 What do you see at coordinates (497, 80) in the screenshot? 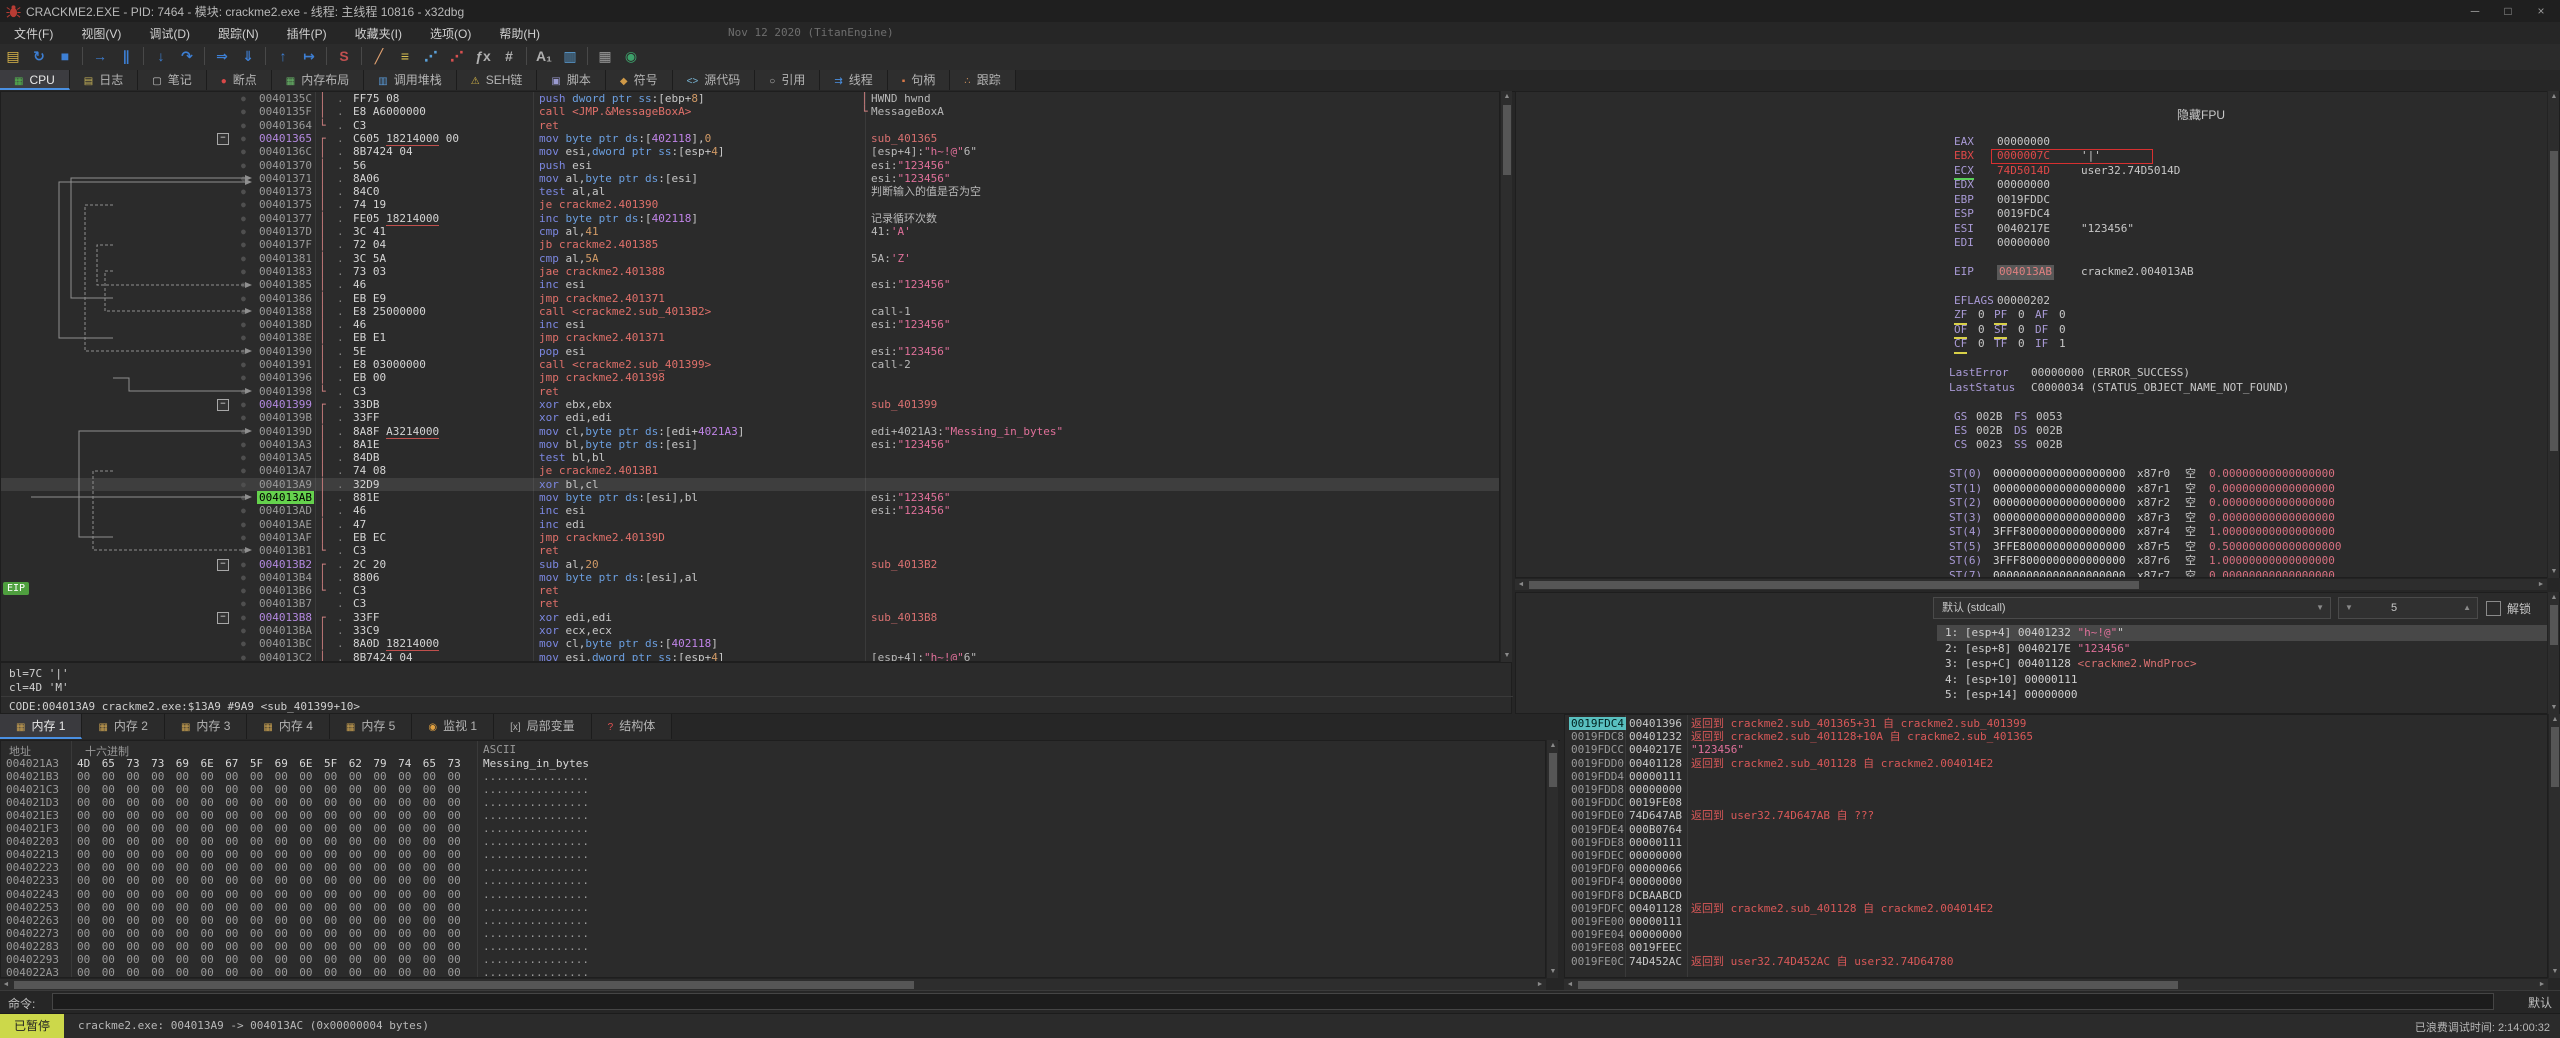
I see `tab-SEH链: ⚠ SEH链` at bounding box center [497, 80].